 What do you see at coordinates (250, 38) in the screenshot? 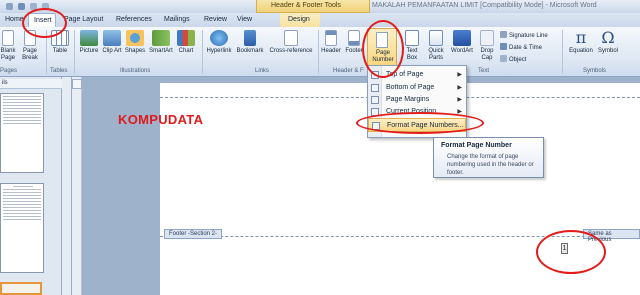
I see `bookmark-icon` at bounding box center [250, 38].